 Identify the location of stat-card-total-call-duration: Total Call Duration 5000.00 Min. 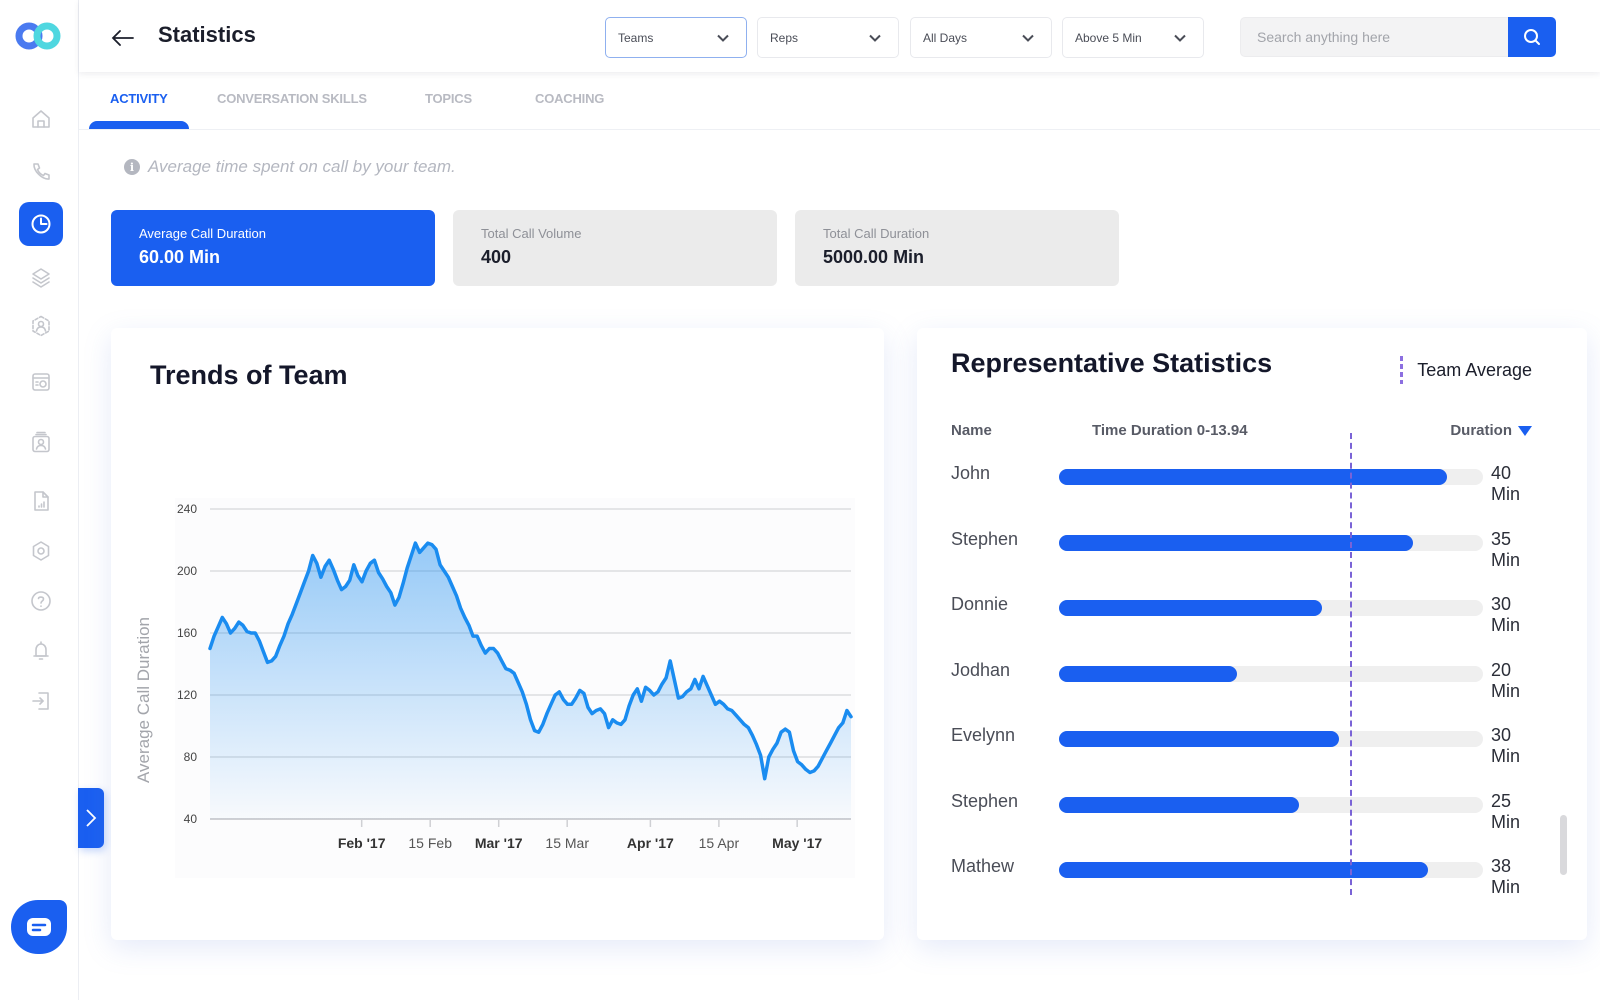
(957, 248).